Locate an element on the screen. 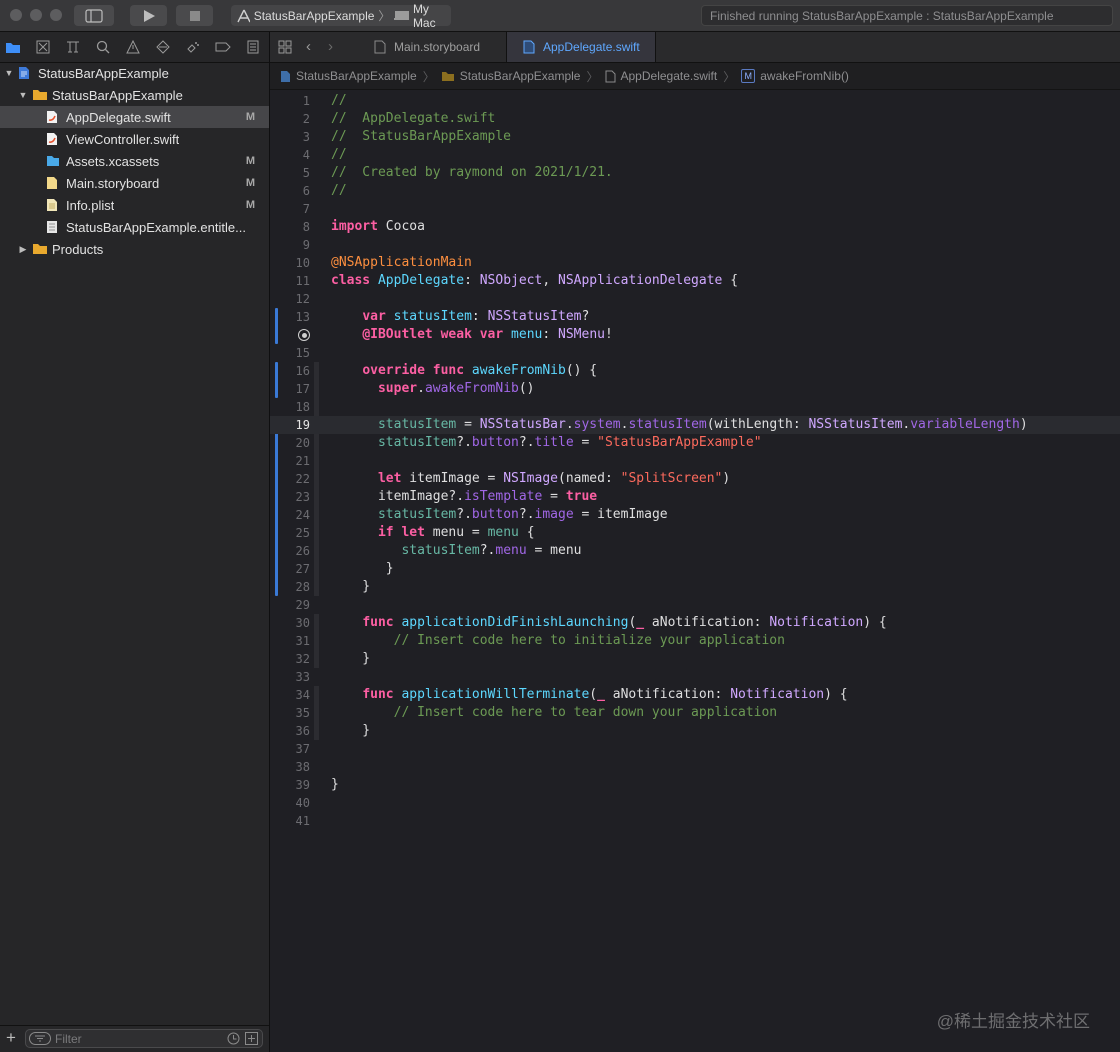 The height and width of the screenshot is (1052, 1120). folder-navigator-icon is located at coordinates (13, 47).